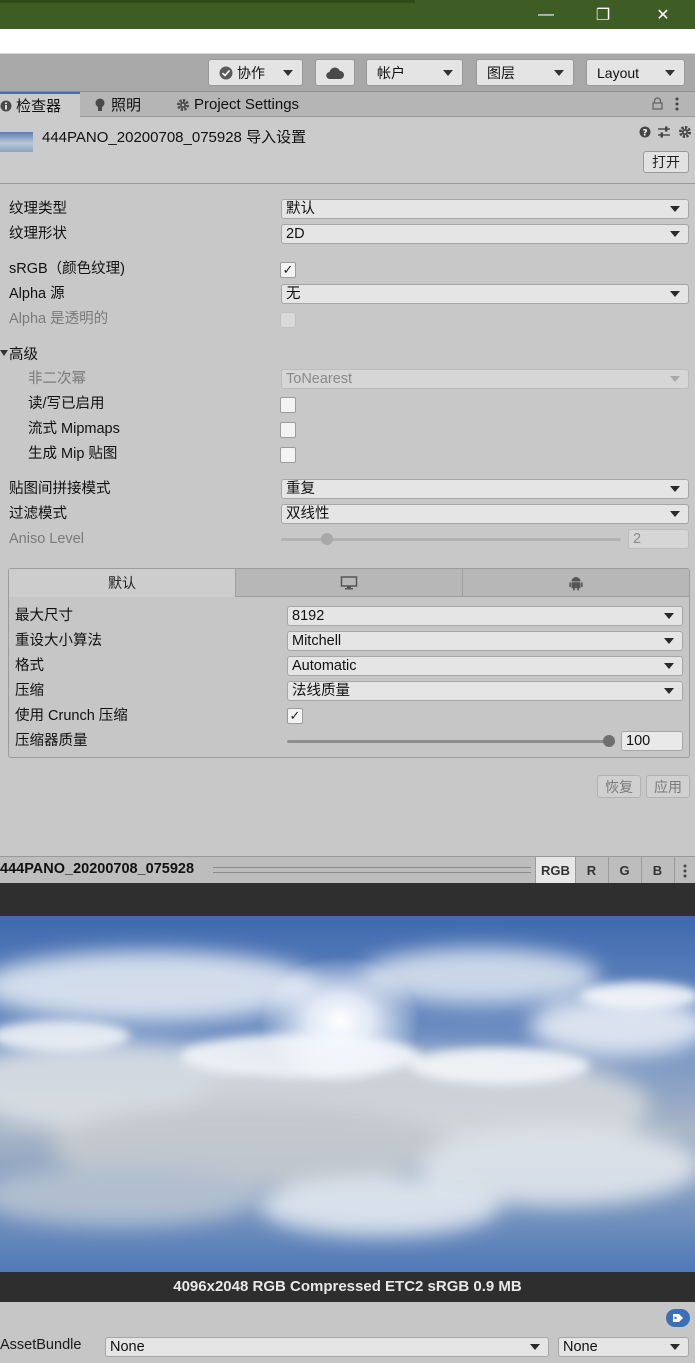  What do you see at coordinates (37, 294) in the screenshot?
I see `alpha-source-label: Alpha 源` at bounding box center [37, 294].